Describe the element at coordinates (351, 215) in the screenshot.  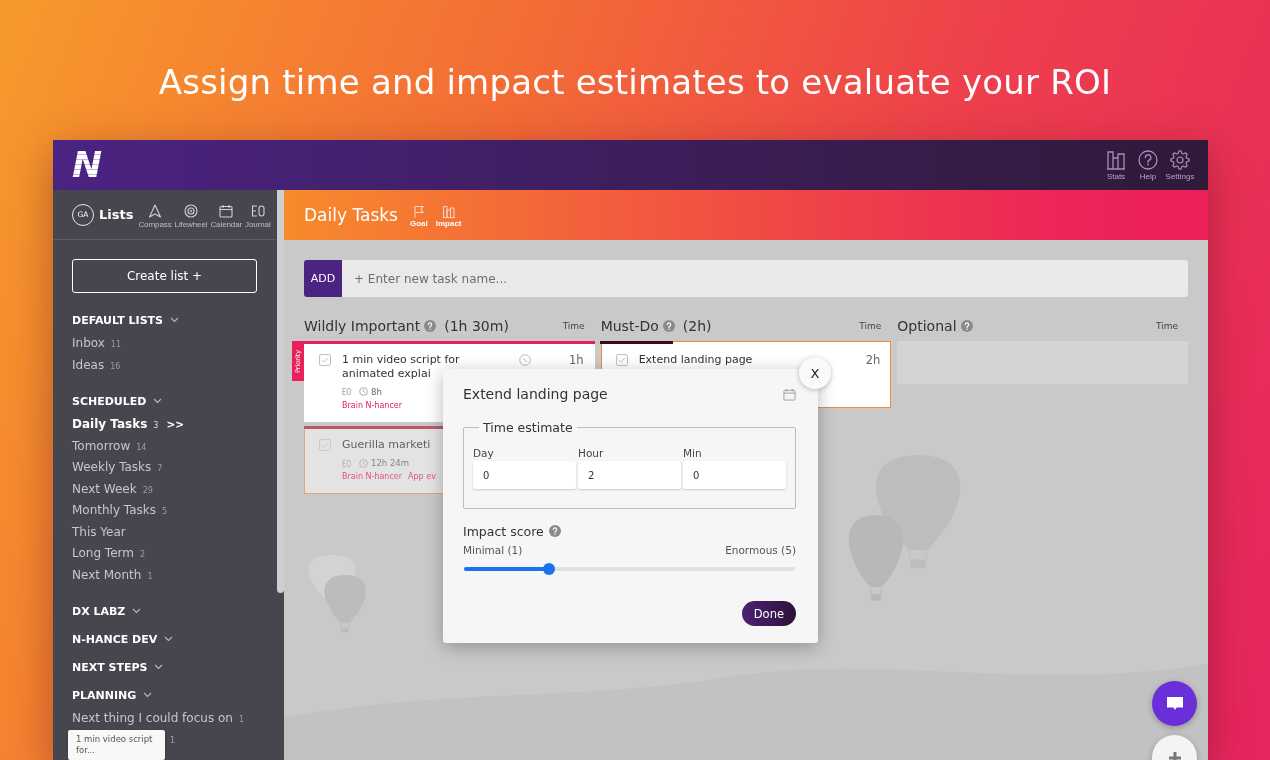
I see `page-title: Daily Tasks` at that location.